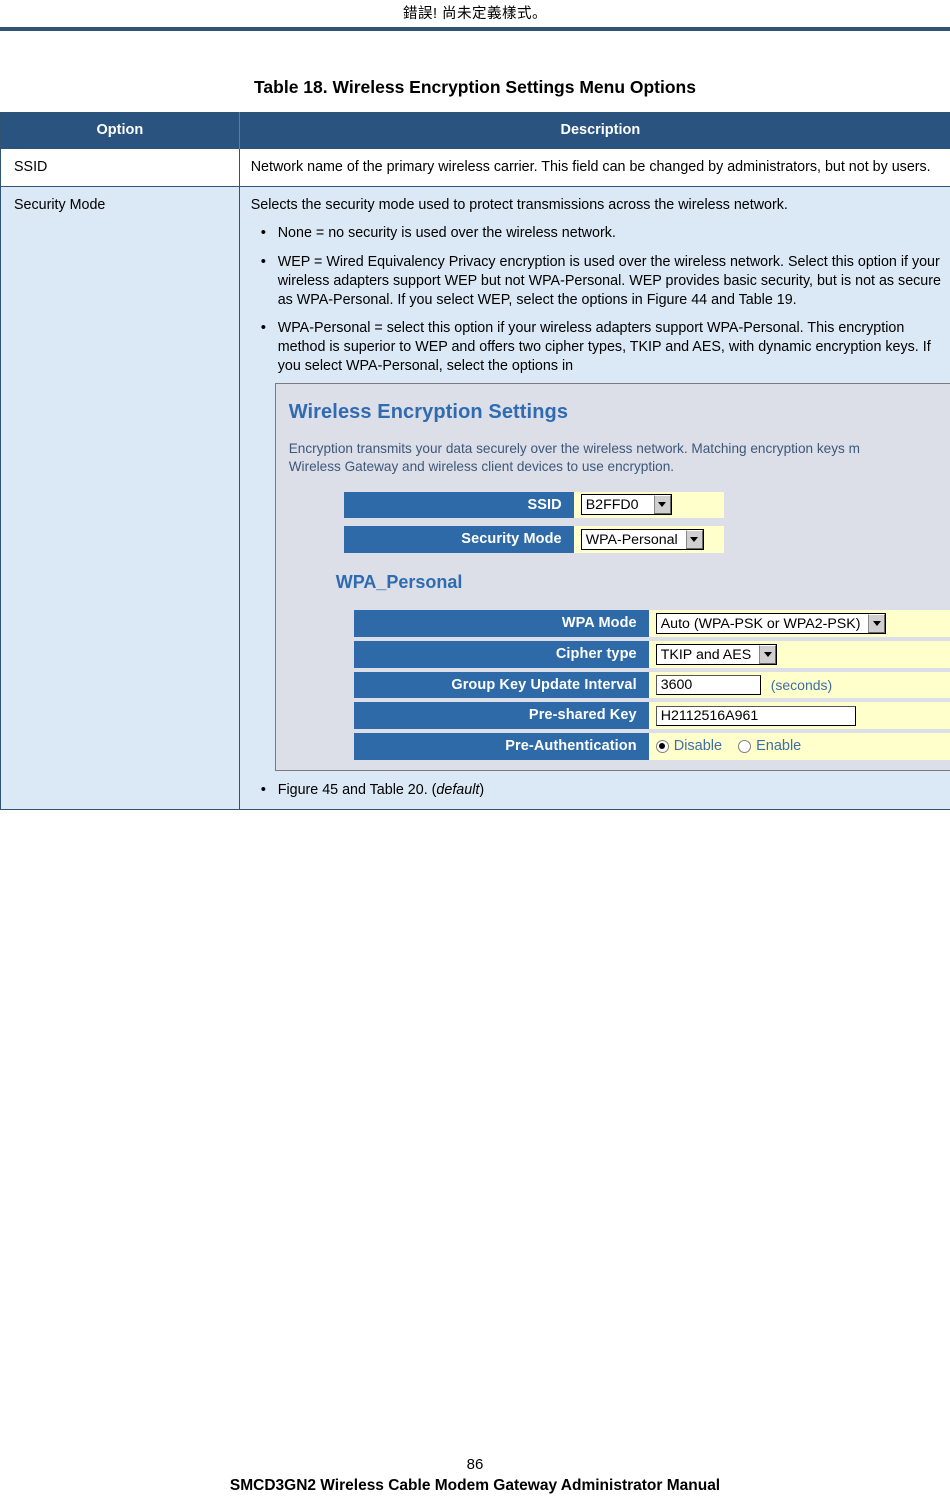 Image resolution: width=950 pixels, height=1503 pixels. Describe the element at coordinates (501, 685) in the screenshot. I see `field-label-group-key-update-interval: Group Key Update Interval` at that location.